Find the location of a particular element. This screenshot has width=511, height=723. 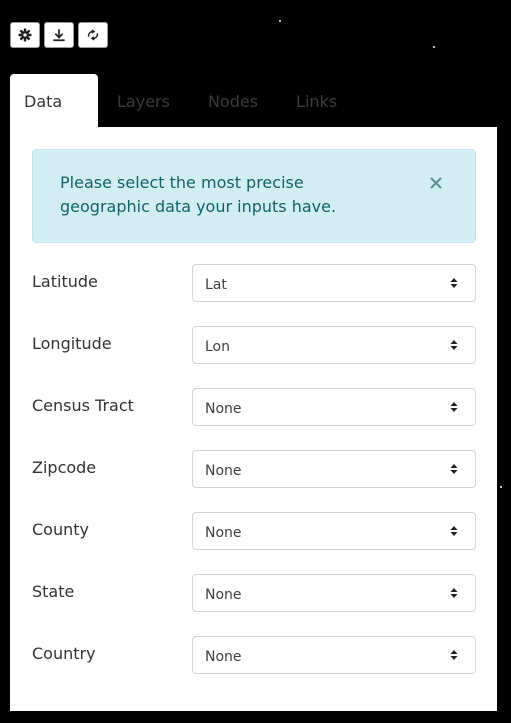

field-label: Zipcode is located at coordinates (64, 467).